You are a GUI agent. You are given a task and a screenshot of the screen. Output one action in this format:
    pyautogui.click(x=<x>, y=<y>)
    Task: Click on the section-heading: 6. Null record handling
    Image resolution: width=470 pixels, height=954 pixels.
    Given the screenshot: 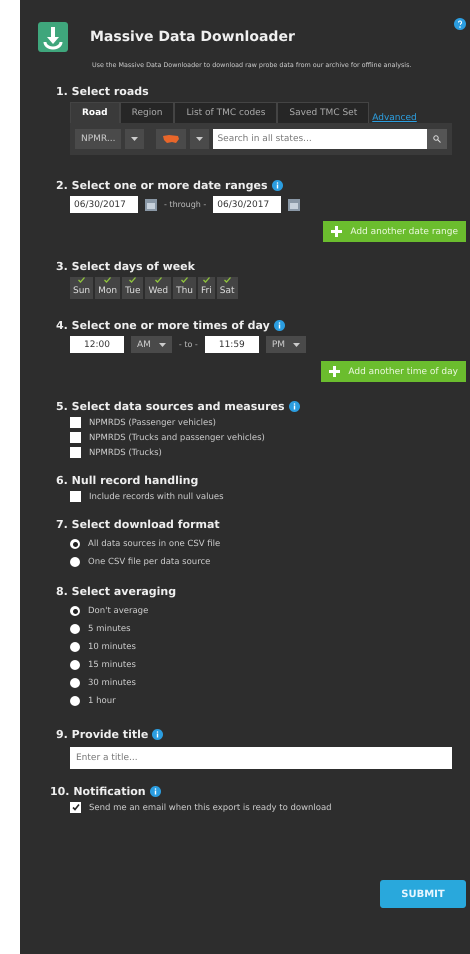 What is the action you would take?
    pyautogui.click(x=128, y=480)
    